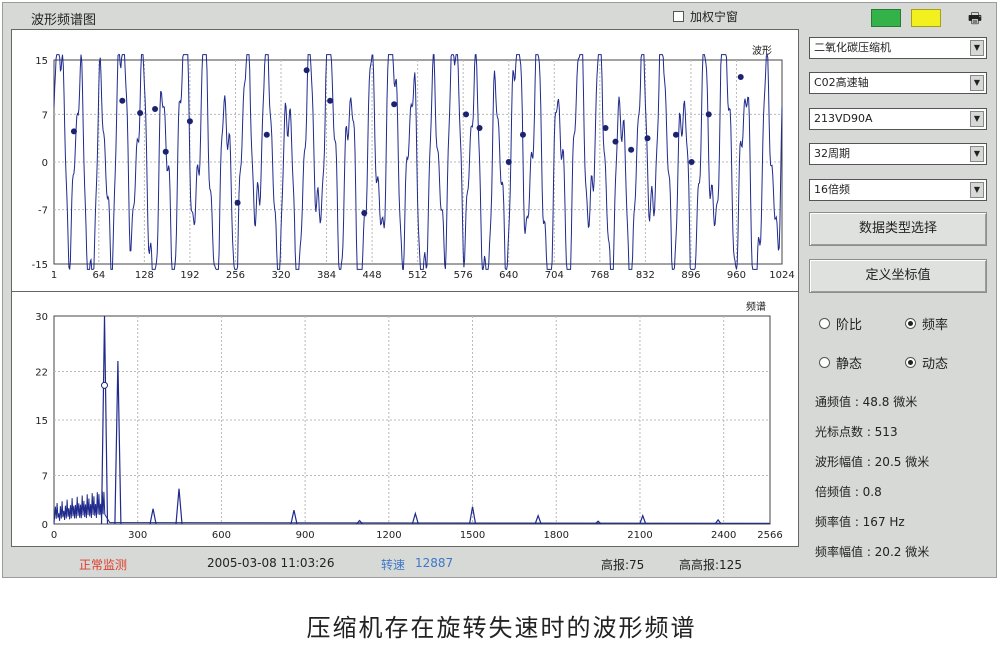  I want to click on info-wave-amplitude: 波形幅值 : 20.5 微米, so click(872, 462).